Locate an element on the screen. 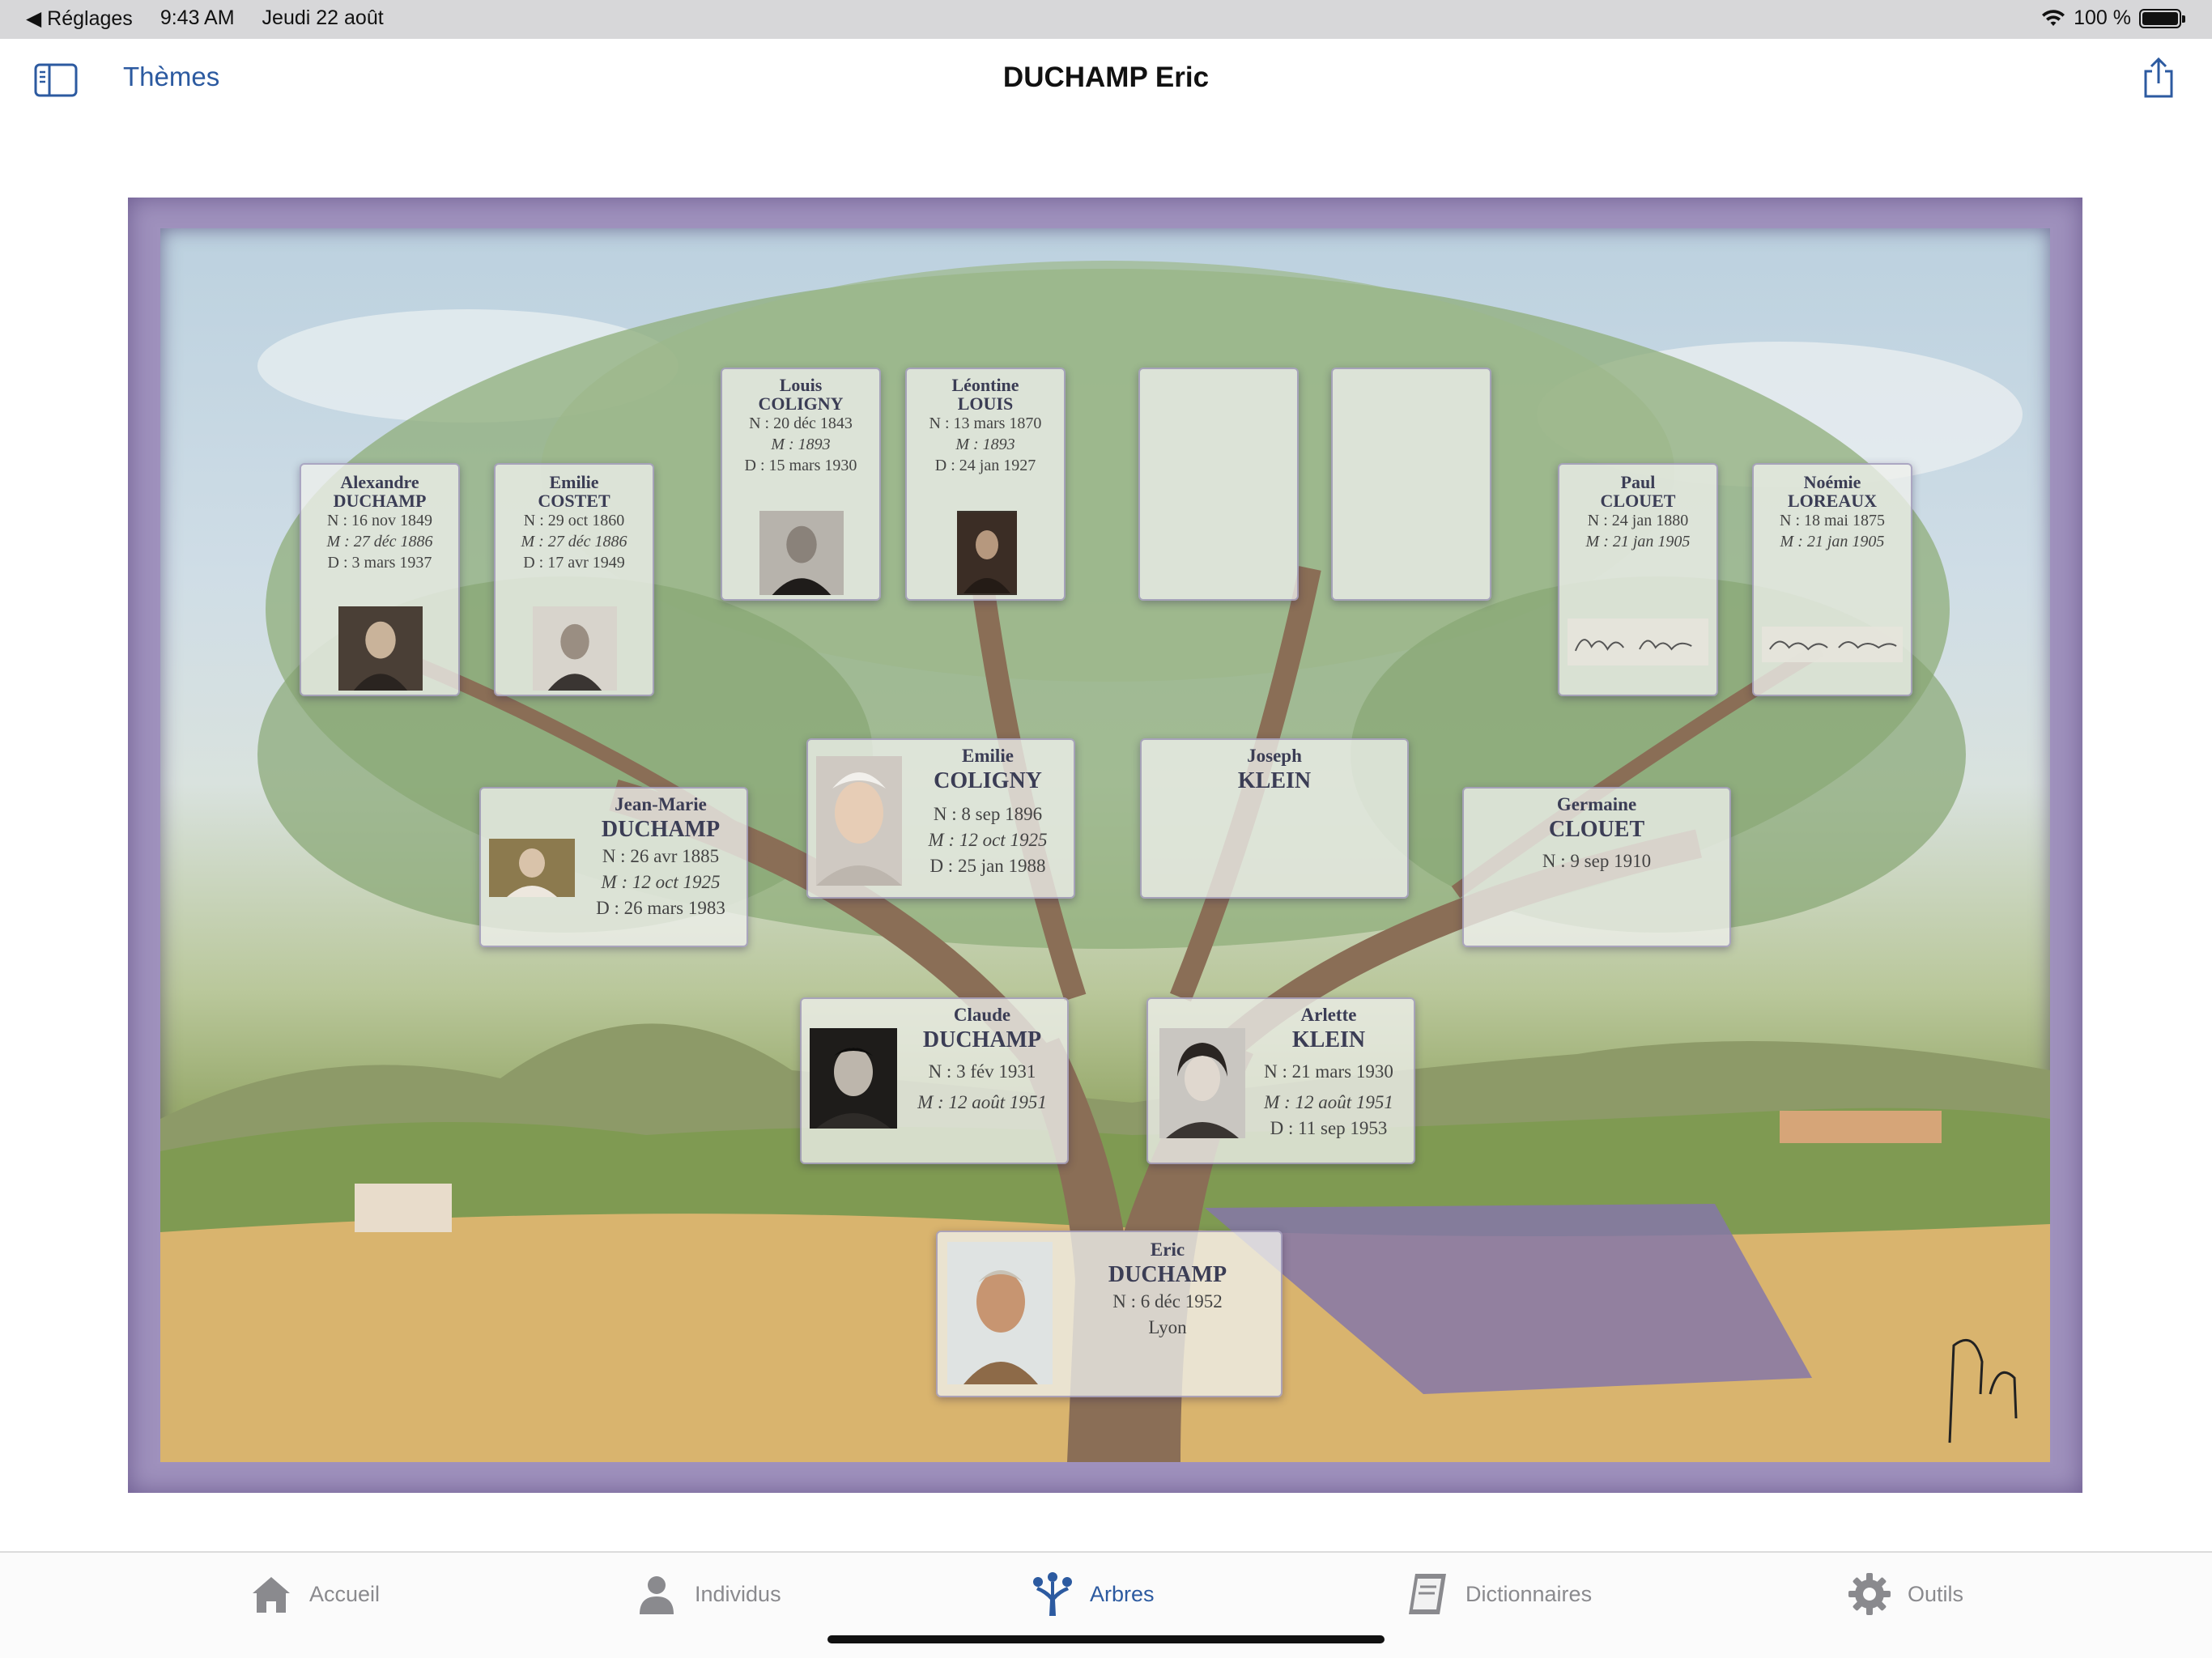  first-name: Jean-Marie is located at coordinates (661, 804).